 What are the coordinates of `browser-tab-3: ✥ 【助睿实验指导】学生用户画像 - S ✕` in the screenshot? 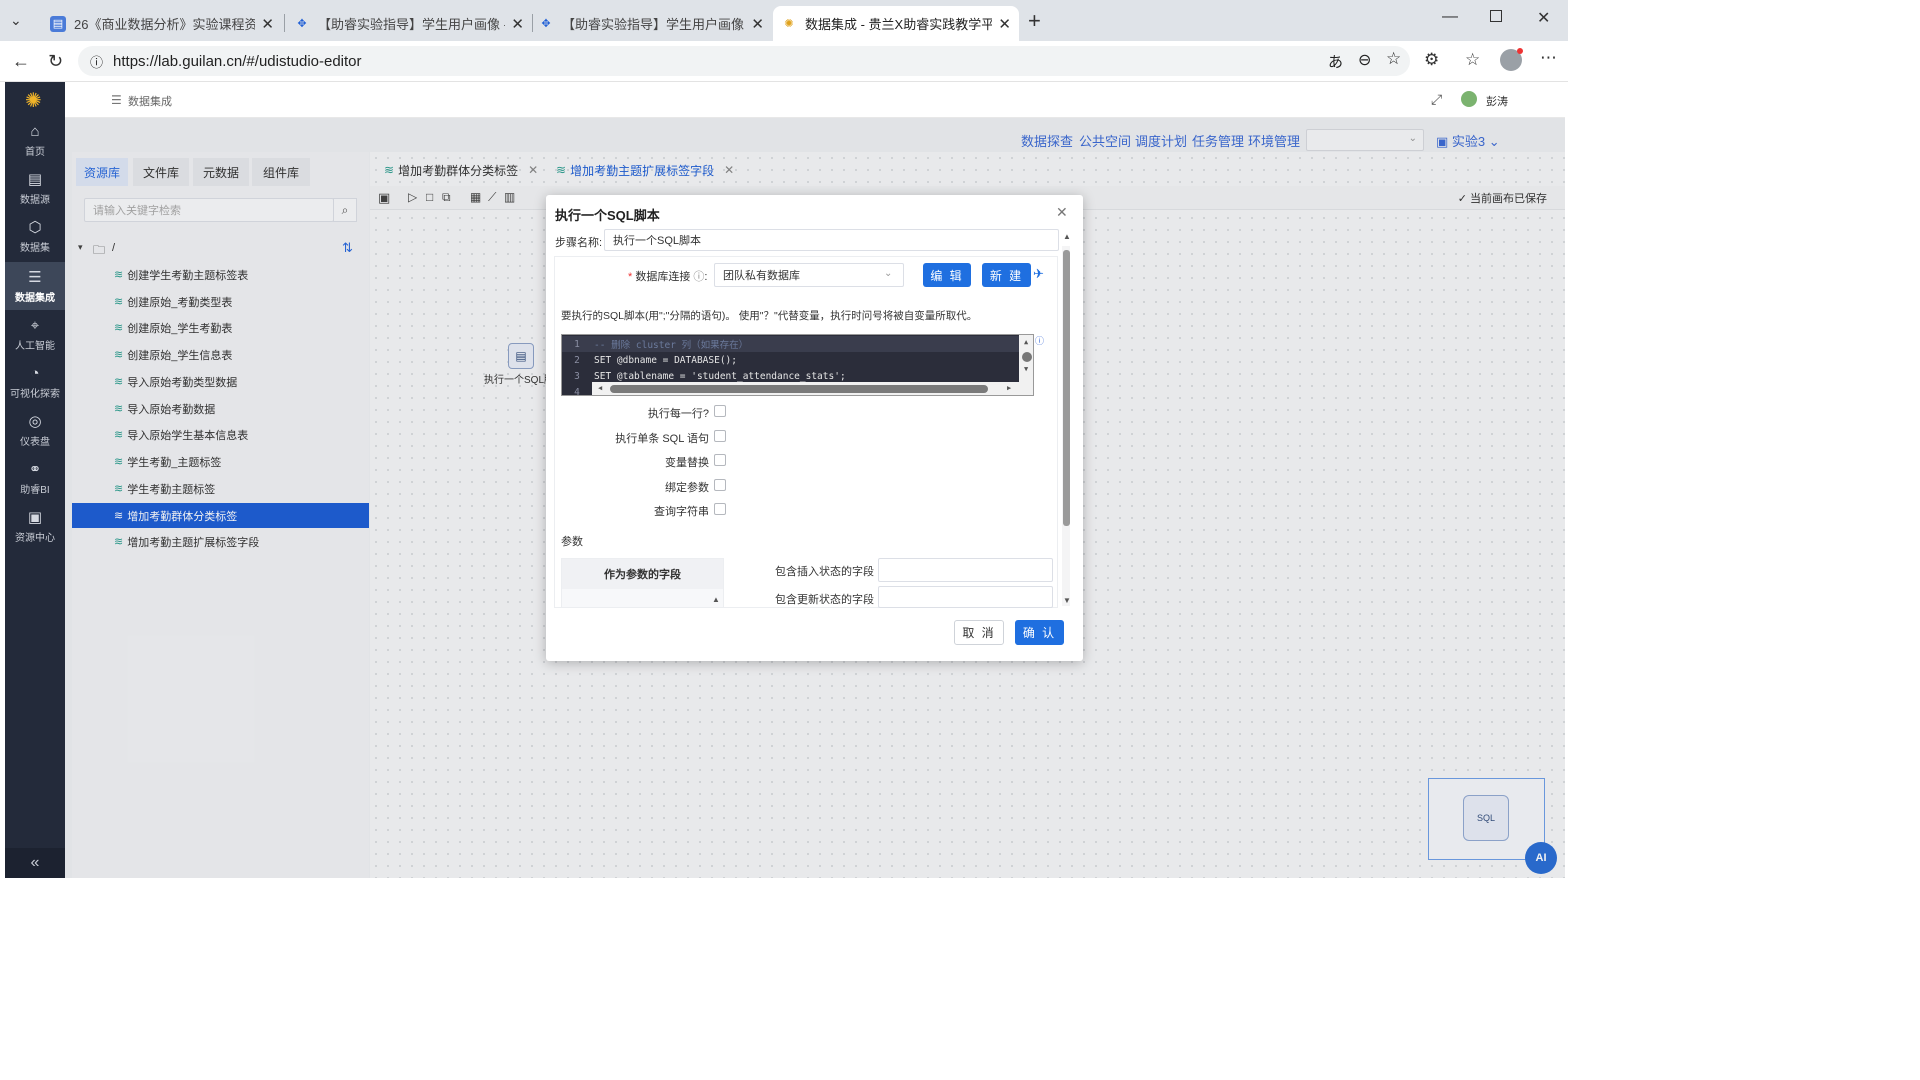 It's located at (651, 23).